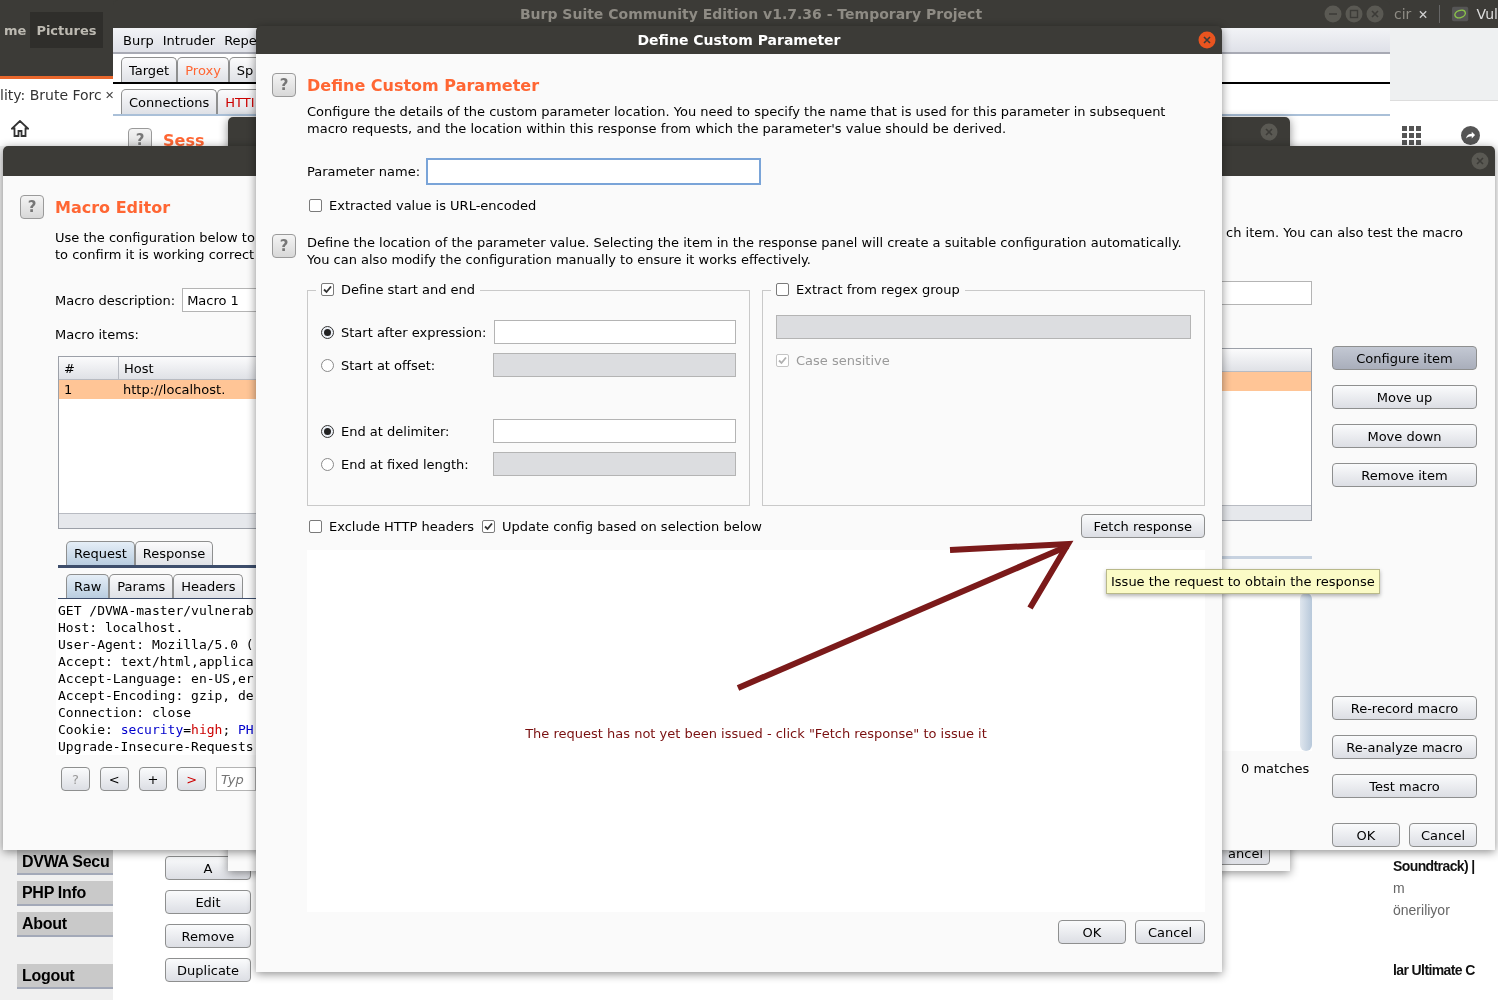 Image resolution: width=1498 pixels, height=1000 pixels. Describe the element at coordinates (745, 251) in the screenshot. I see `help-text: Define the location of the parameter value. Selecting the item in the response panel will create a suitable configuration automatically. You can also modify the configuration manually to ensure it works effectively.` at that location.